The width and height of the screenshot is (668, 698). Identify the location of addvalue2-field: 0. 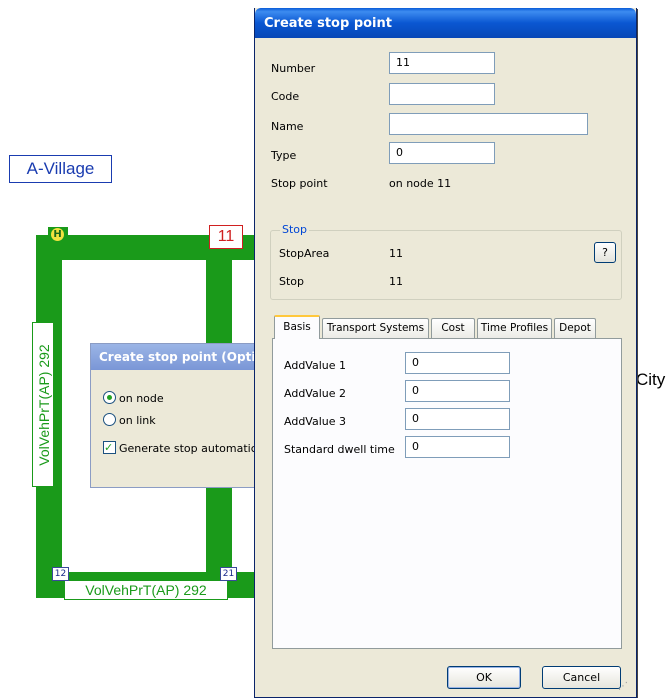
(457, 391).